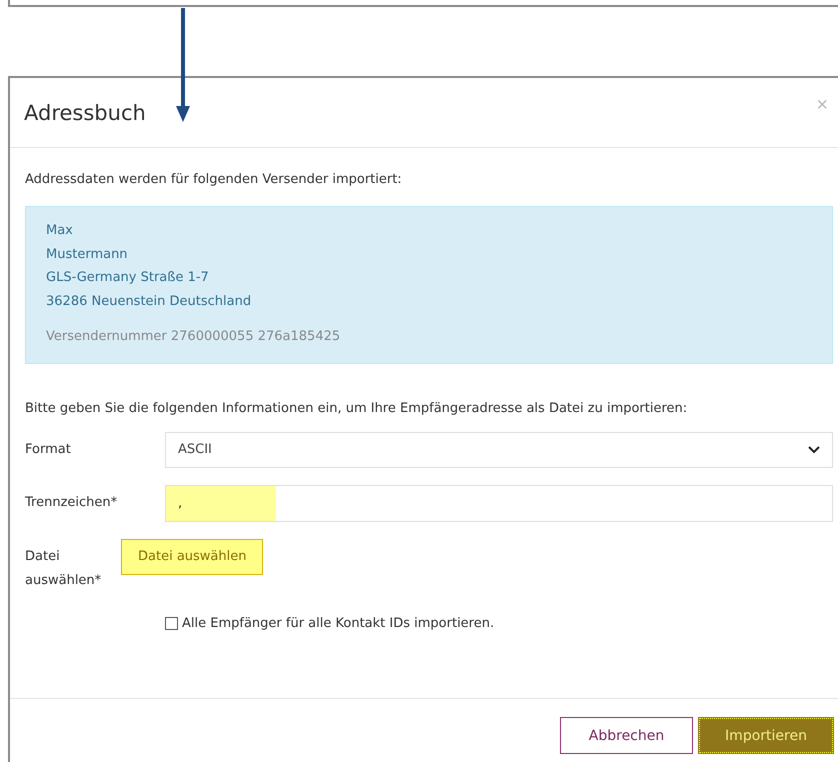 The height and width of the screenshot is (762, 838). What do you see at coordinates (499, 450) in the screenshot?
I see `format-select: ASCII` at bounding box center [499, 450].